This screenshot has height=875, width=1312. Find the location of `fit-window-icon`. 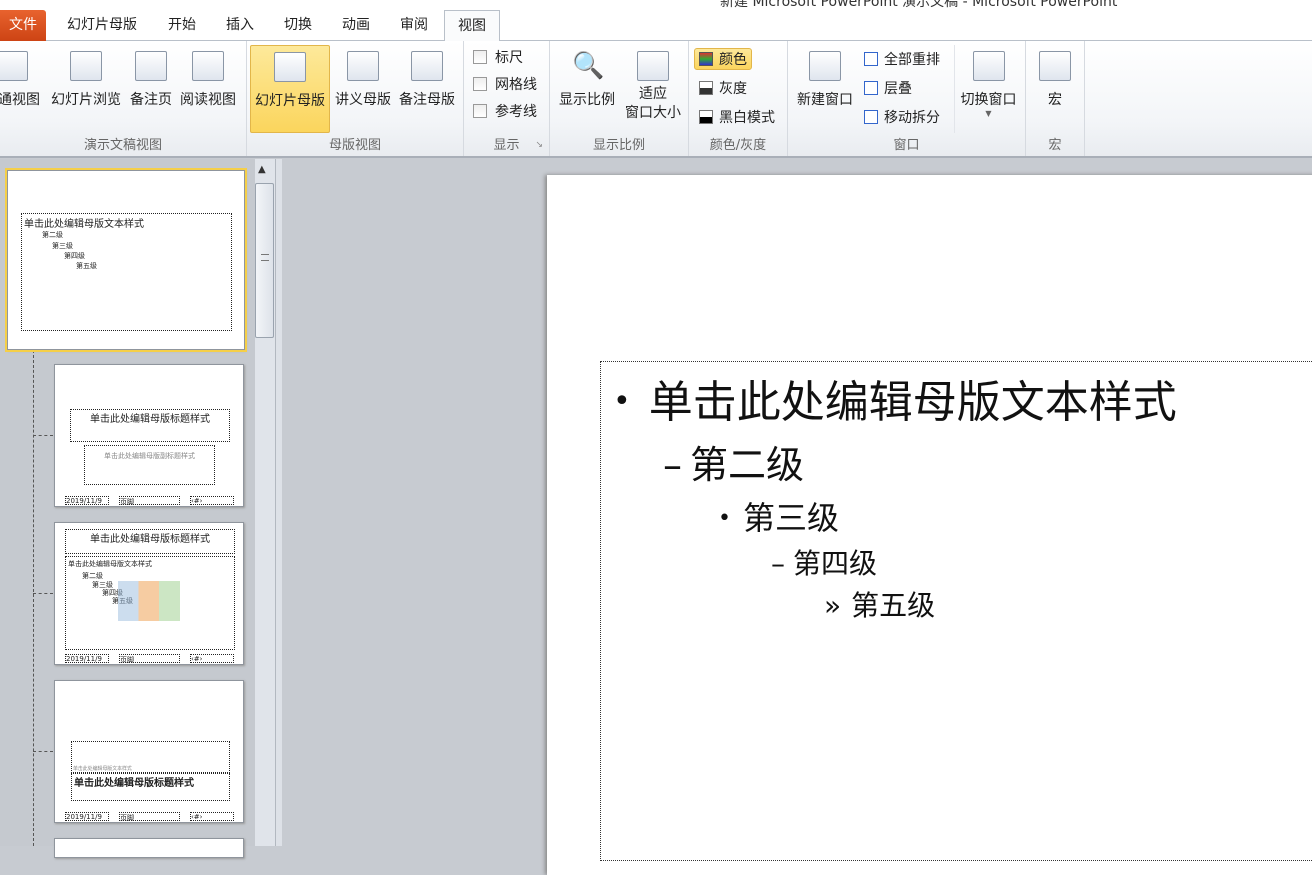

fit-window-icon is located at coordinates (653, 66).